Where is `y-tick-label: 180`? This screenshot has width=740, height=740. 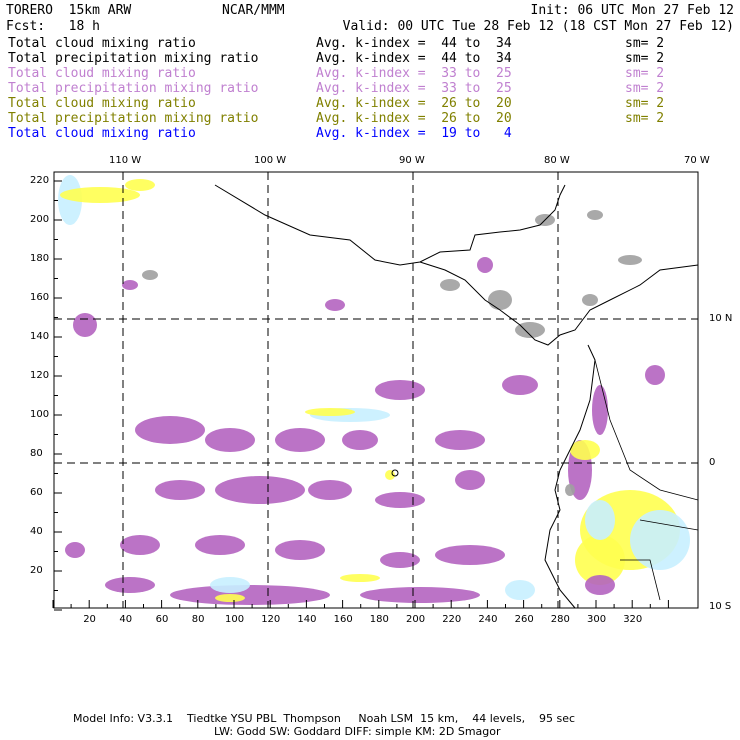
y-tick-label: 180 is located at coordinates (40, 258).